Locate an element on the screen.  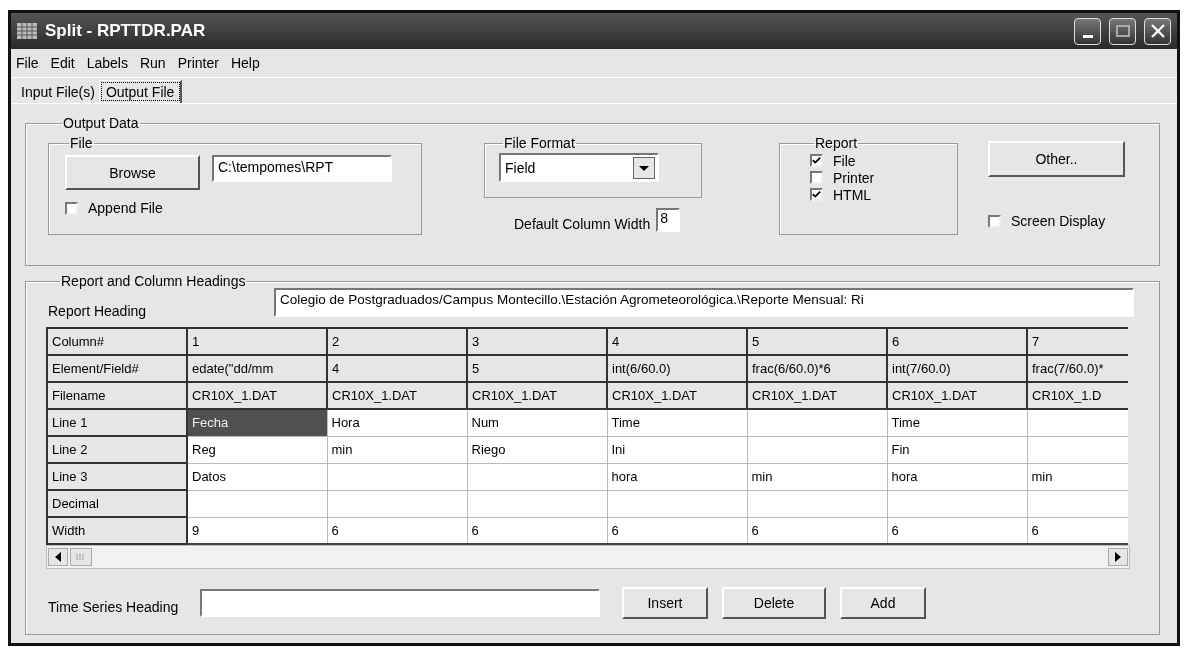
maximize-button is located at coordinates (1122, 31).